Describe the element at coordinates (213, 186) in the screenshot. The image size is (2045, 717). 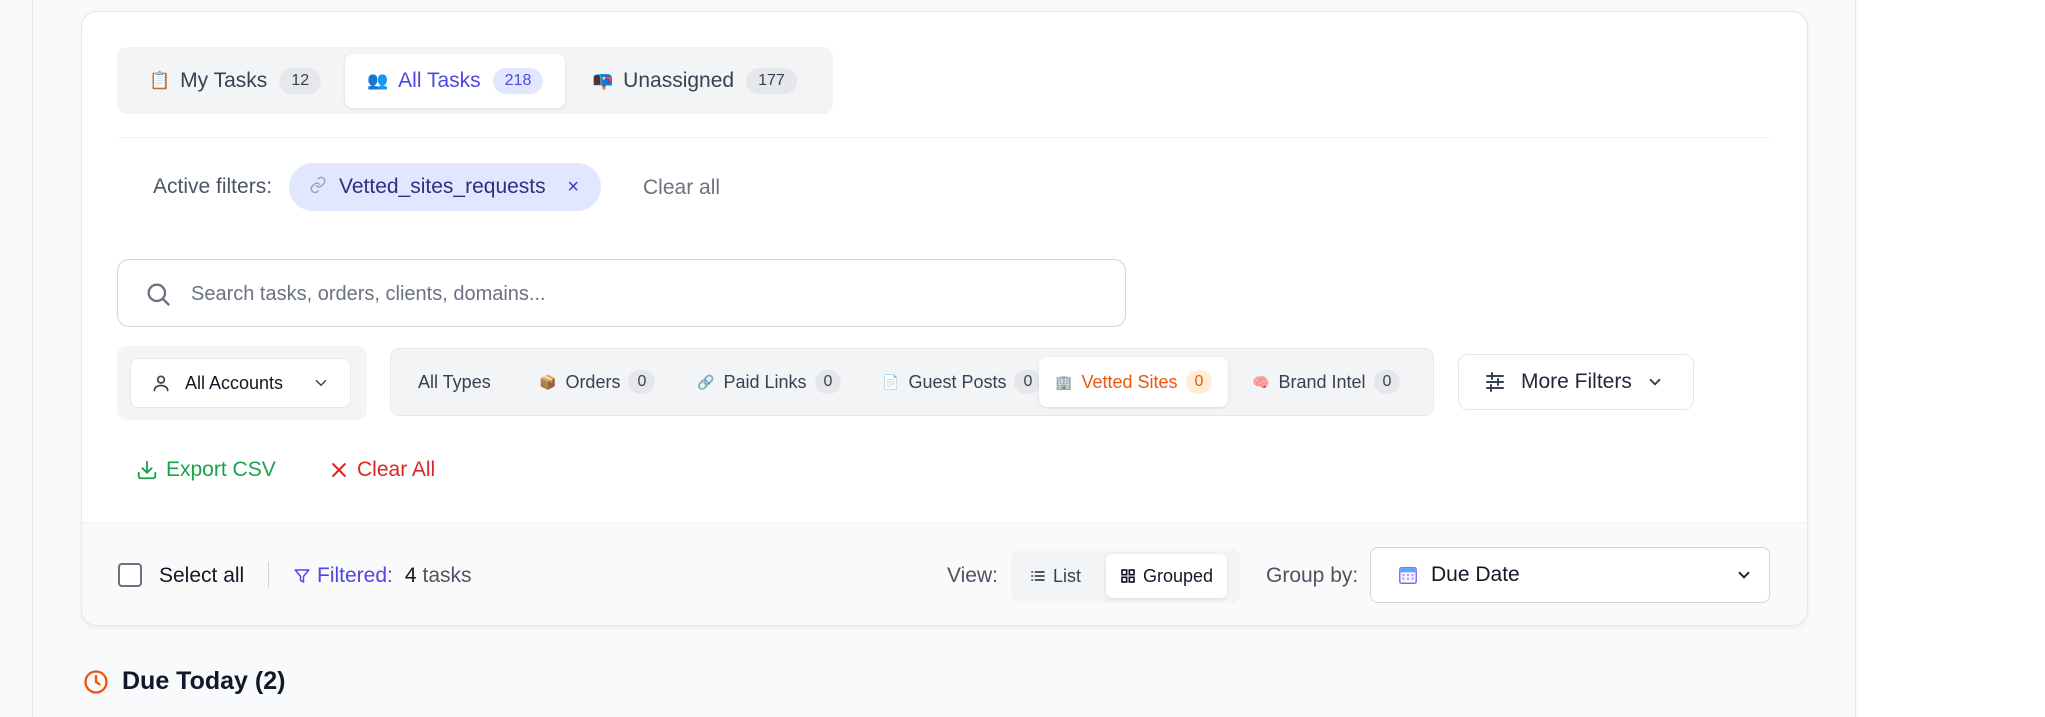
I see `active-filters-label: Active filters:` at that location.